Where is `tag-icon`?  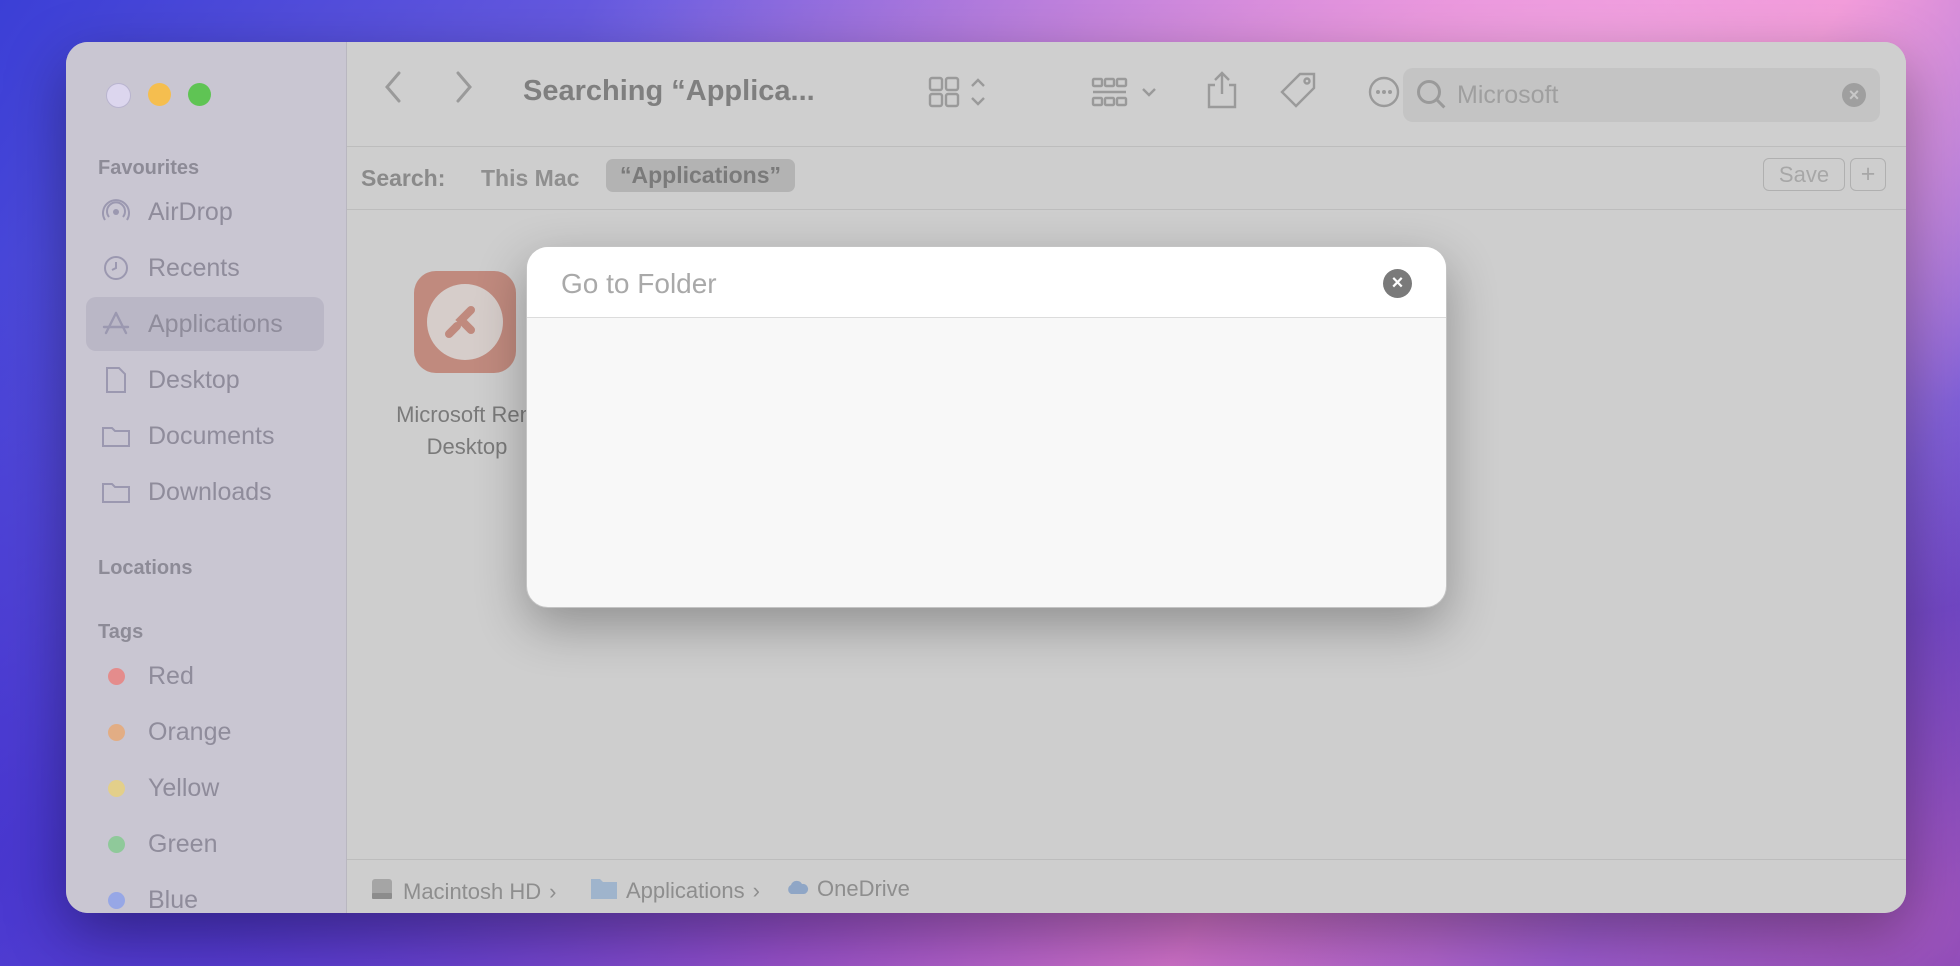
tag-icon is located at coordinates (1299, 95).